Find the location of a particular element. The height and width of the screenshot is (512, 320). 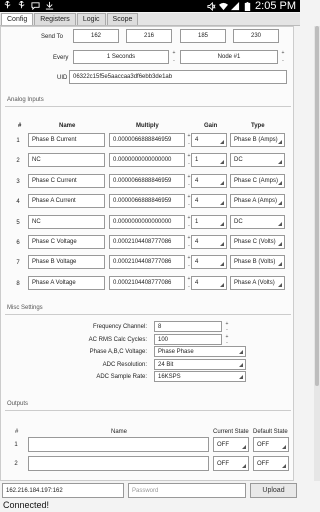

out-col-num: # is located at coordinates (17, 432).